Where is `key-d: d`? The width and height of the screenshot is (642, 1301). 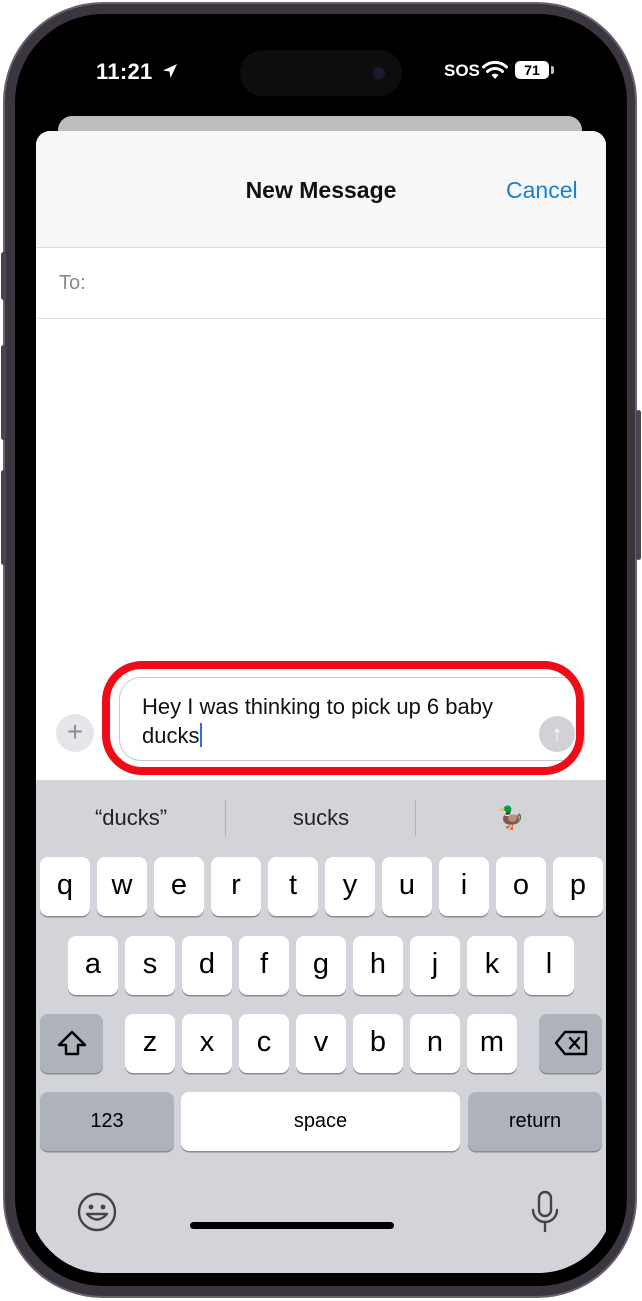 key-d: d is located at coordinates (207, 965).